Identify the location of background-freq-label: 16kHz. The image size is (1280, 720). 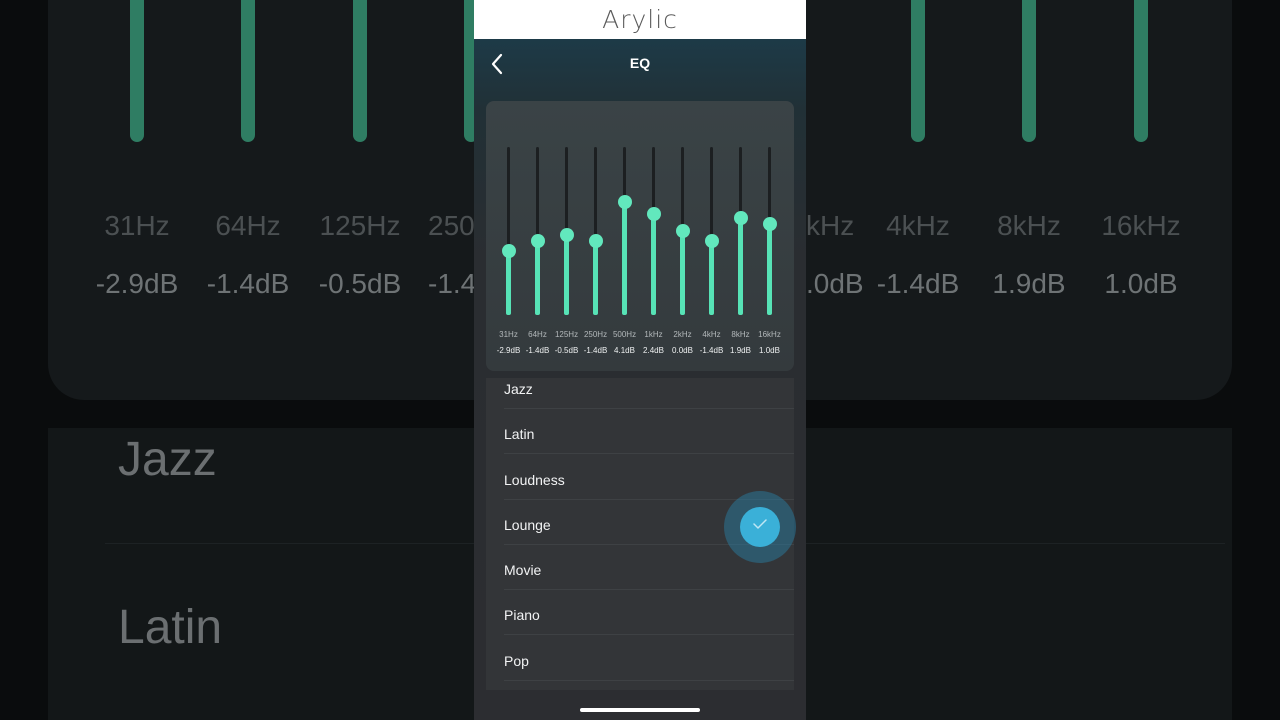
(1141, 225).